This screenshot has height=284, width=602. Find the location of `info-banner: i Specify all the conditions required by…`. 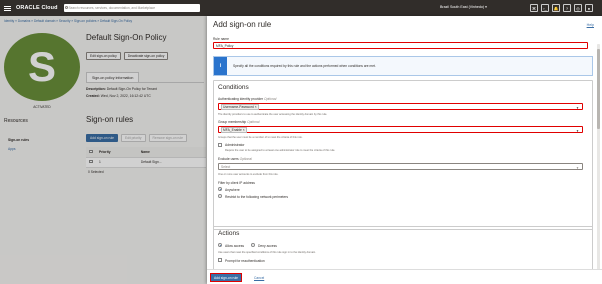

info-banner: i Specify all the conditions required by… is located at coordinates (403, 66).